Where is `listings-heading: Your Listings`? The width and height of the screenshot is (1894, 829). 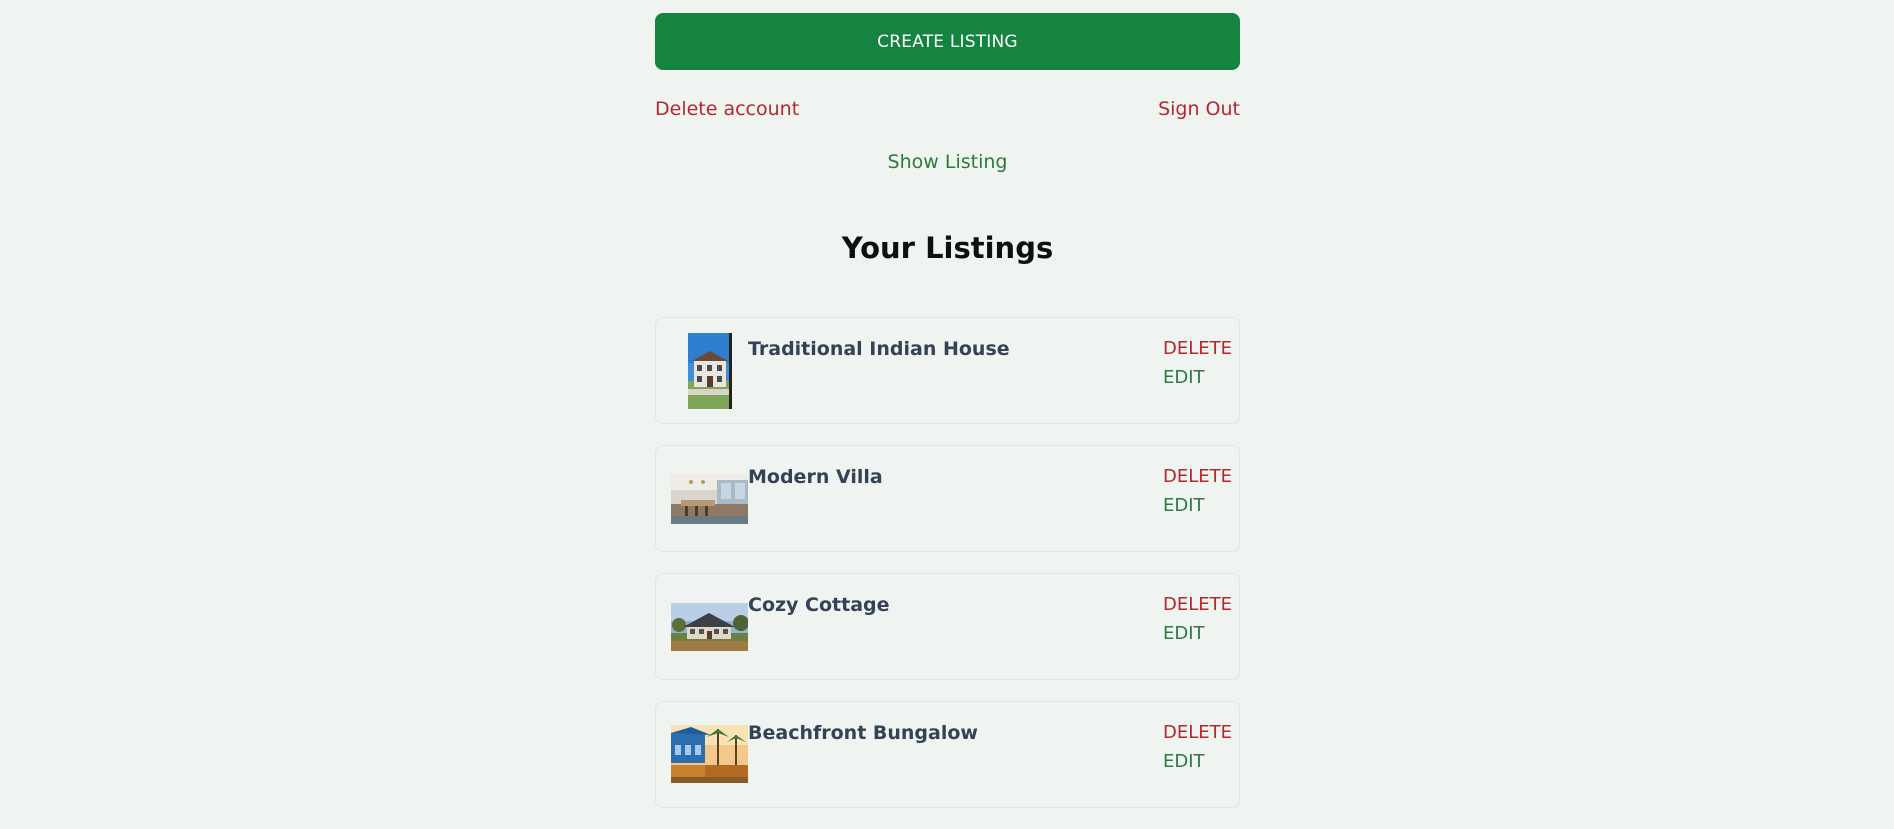 listings-heading: Your Listings is located at coordinates (947, 248).